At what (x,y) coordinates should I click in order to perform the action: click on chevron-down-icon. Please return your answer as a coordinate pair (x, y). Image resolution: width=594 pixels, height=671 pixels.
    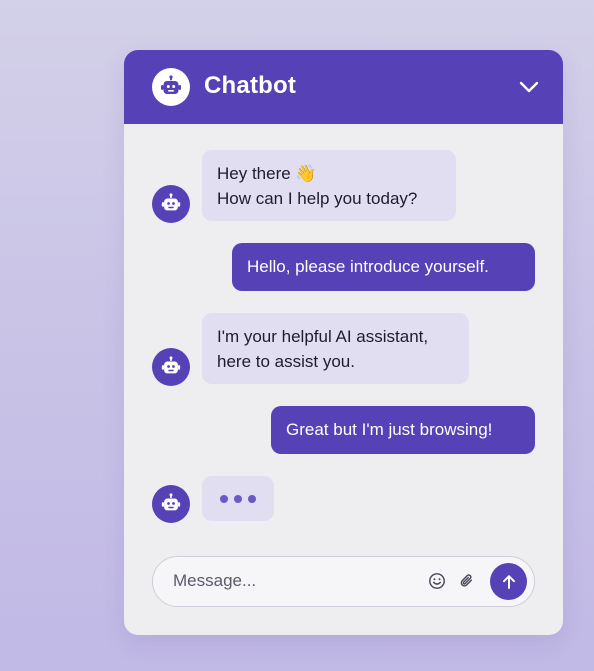
    Looking at the image, I should click on (529, 87).